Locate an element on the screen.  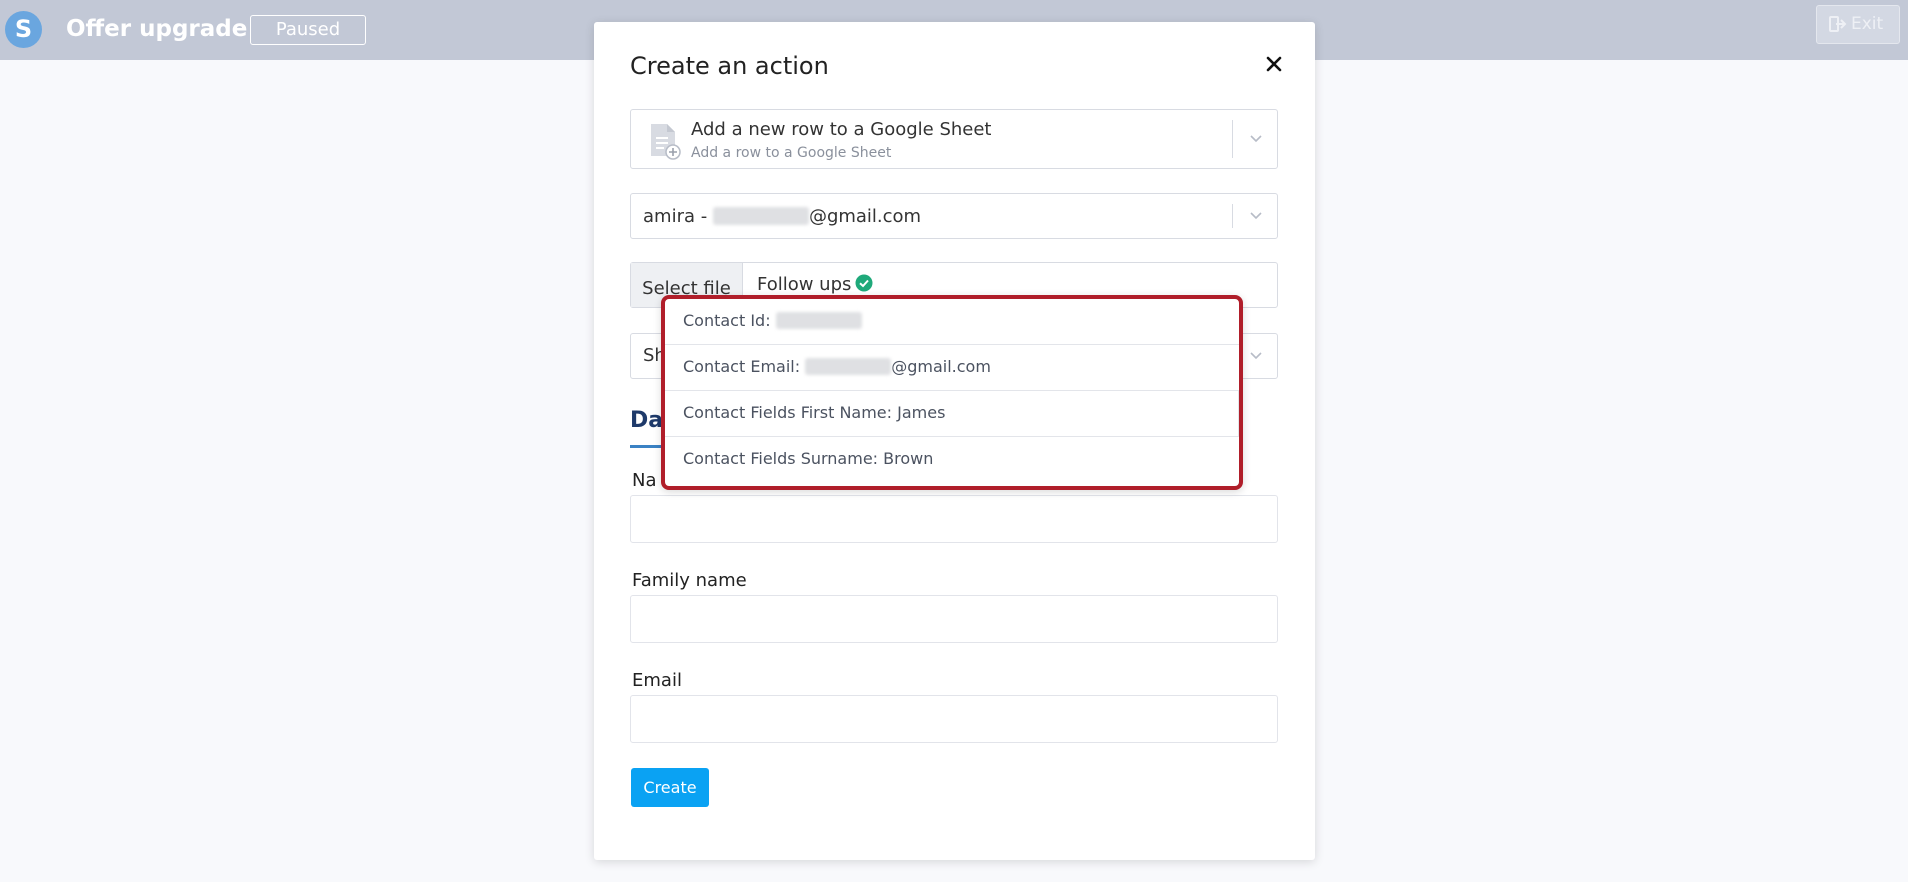
account-value: amira - @gmail.com is located at coordinates (782, 216).